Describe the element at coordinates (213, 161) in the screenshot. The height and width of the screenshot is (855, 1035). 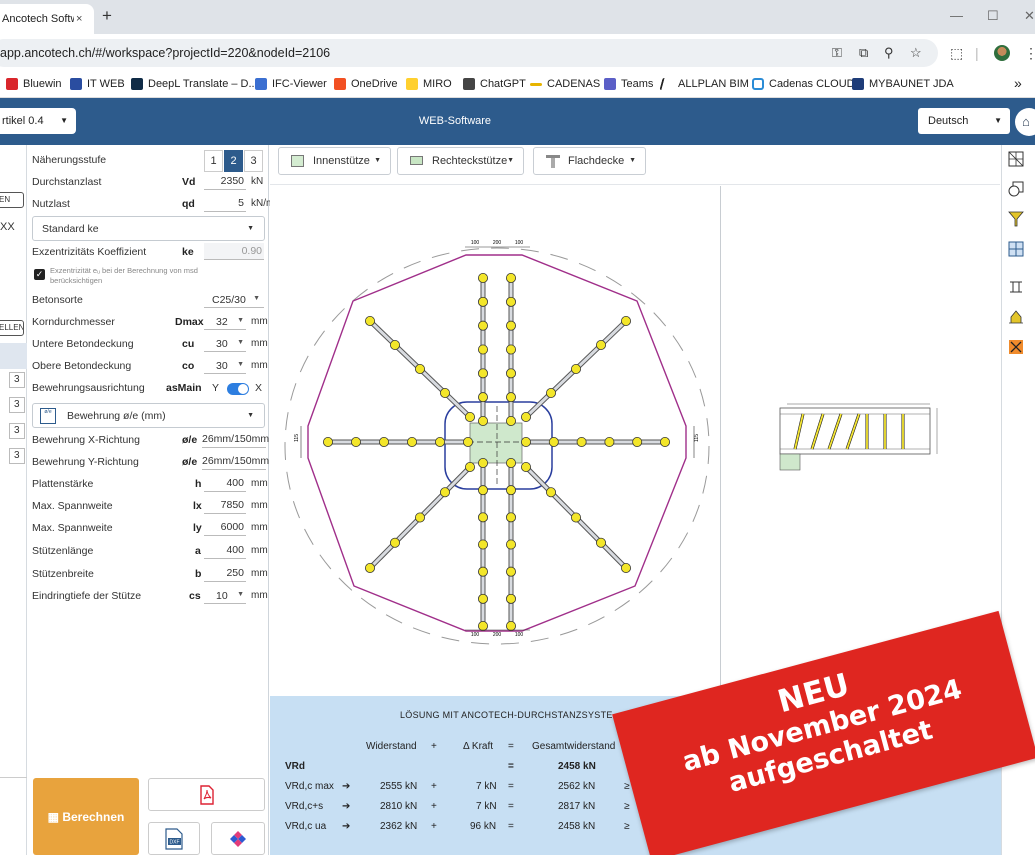
I see `level-1-button: 1` at that location.